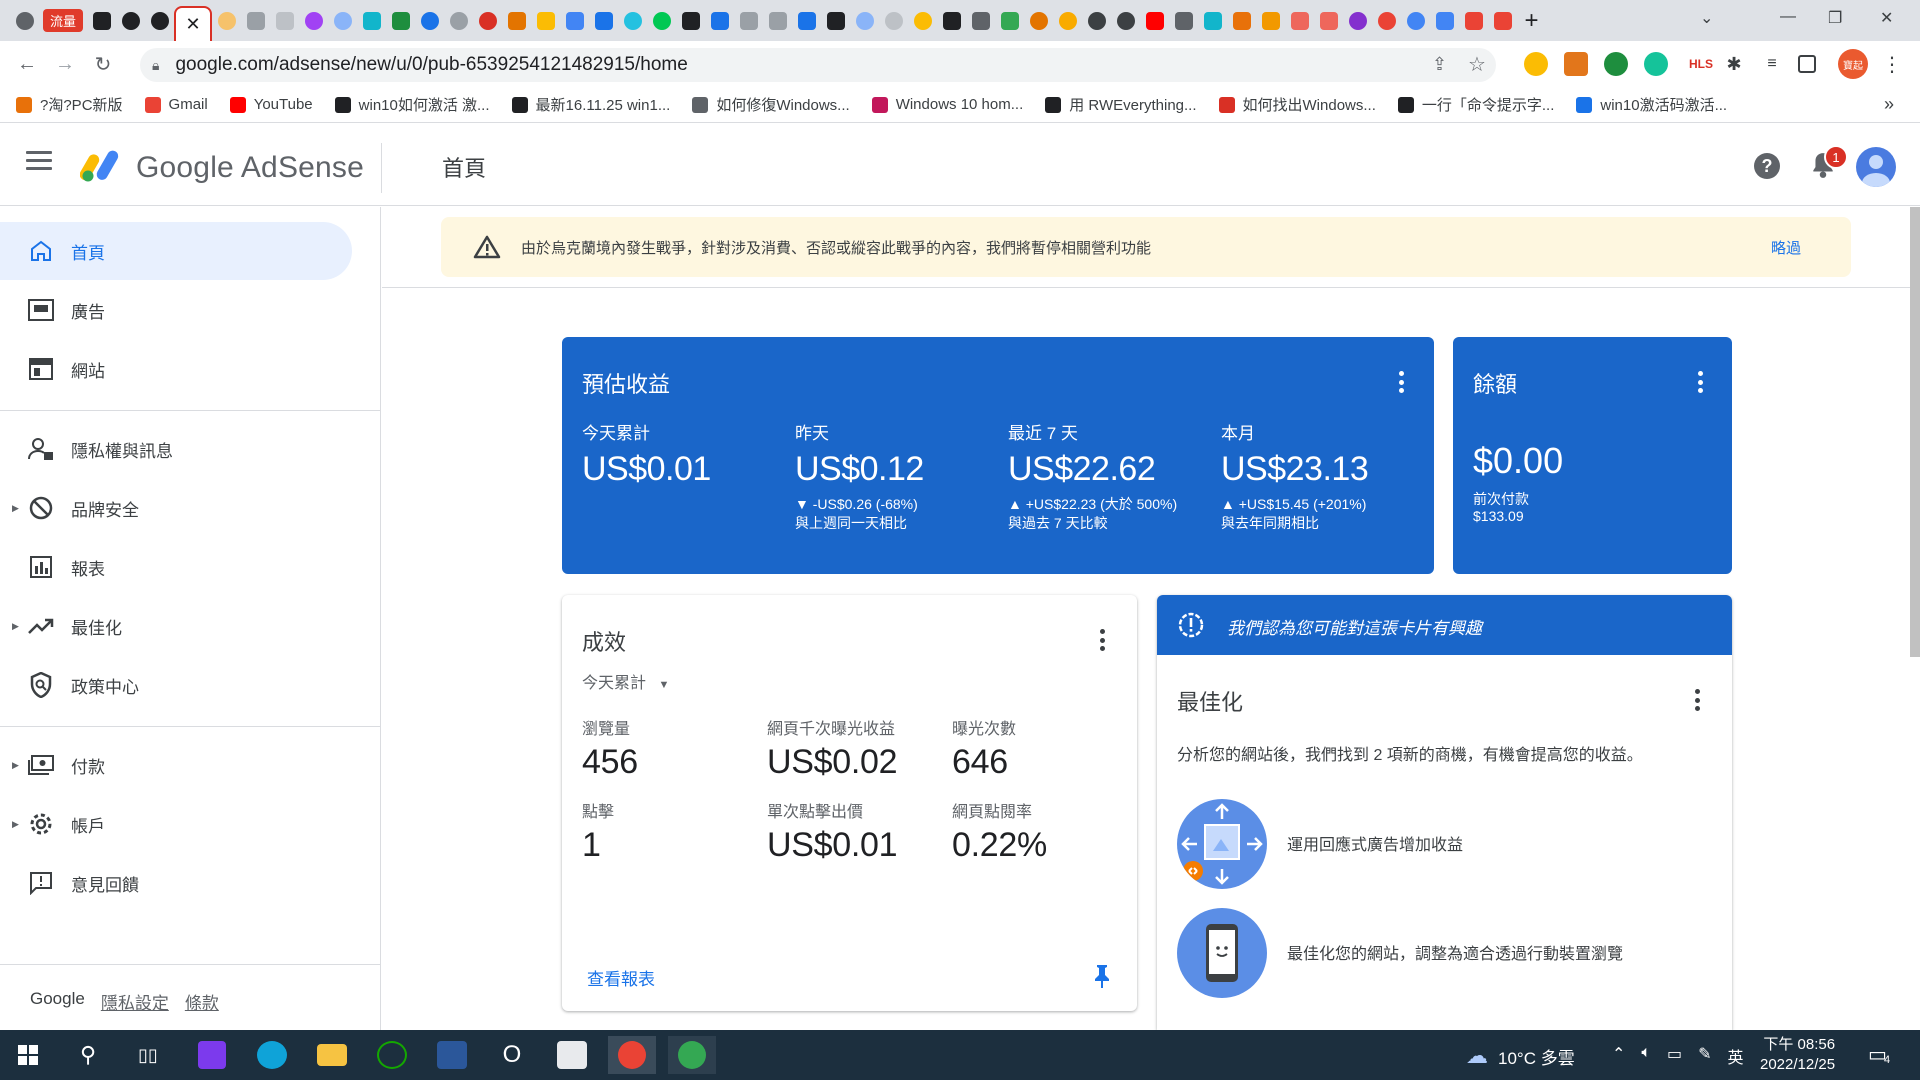  What do you see at coordinates (572, 1055) in the screenshot?
I see `app-icon` at bounding box center [572, 1055].